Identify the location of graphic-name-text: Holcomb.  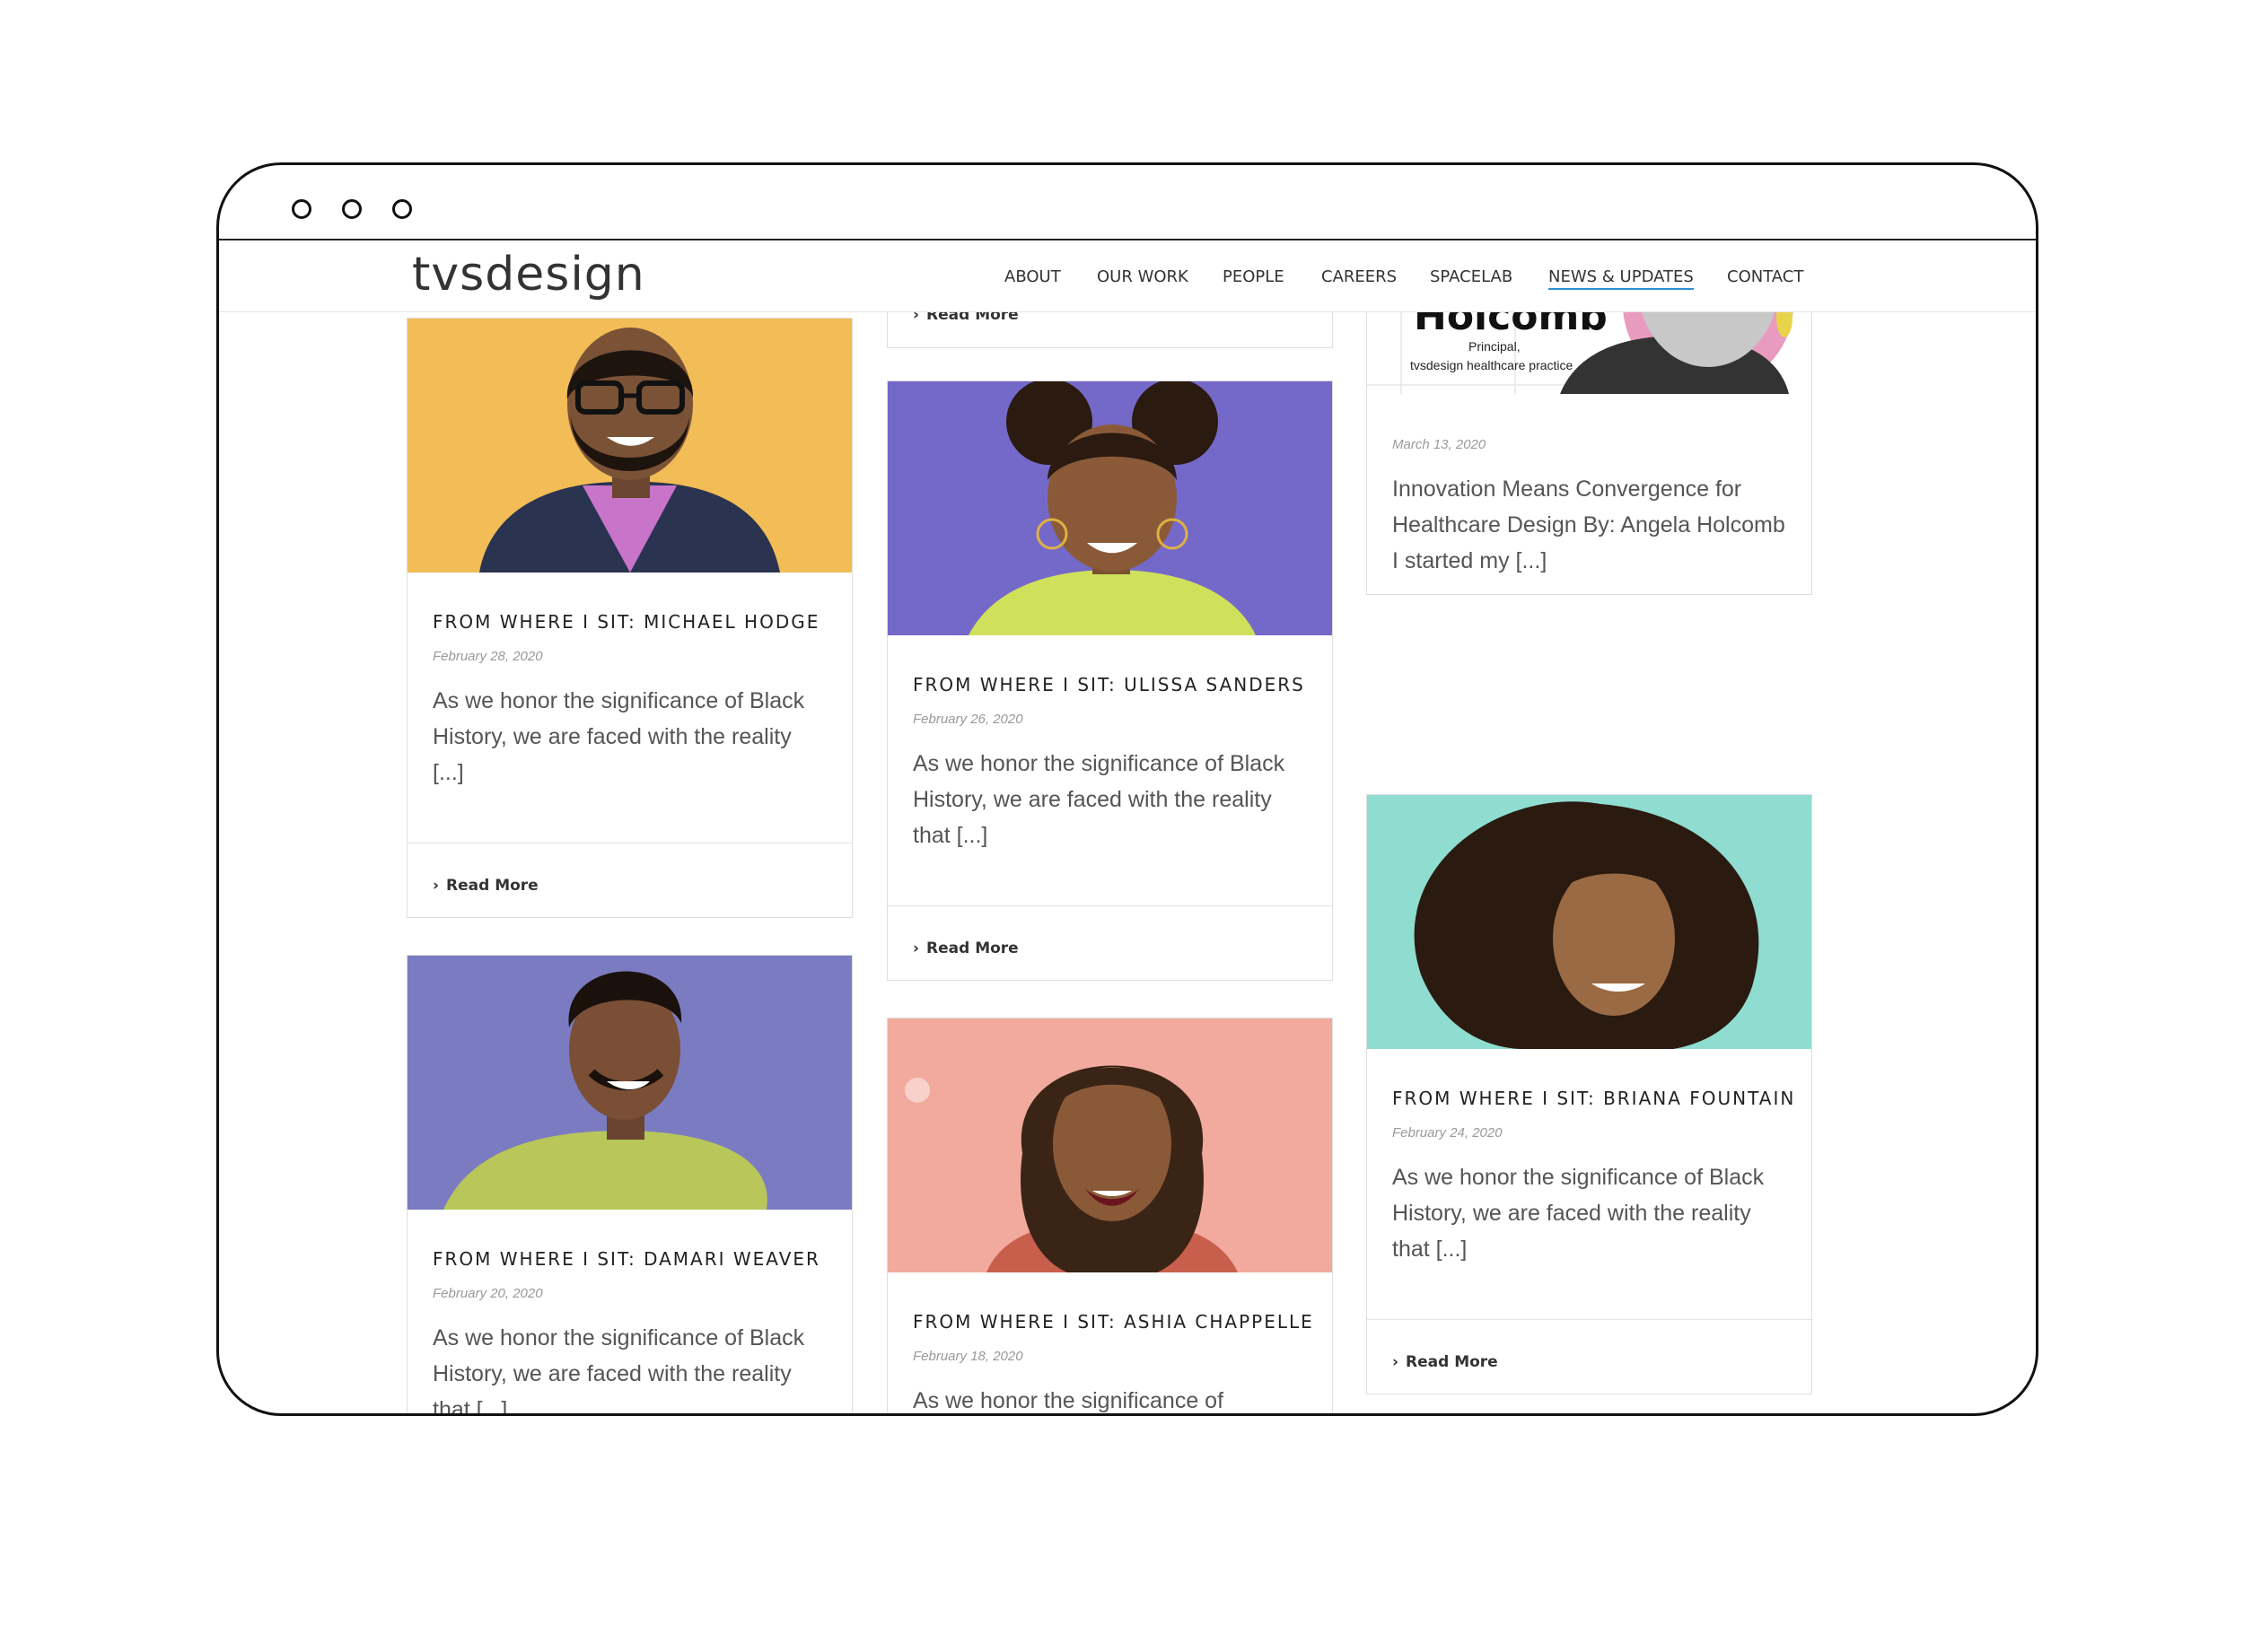
(1511, 325).